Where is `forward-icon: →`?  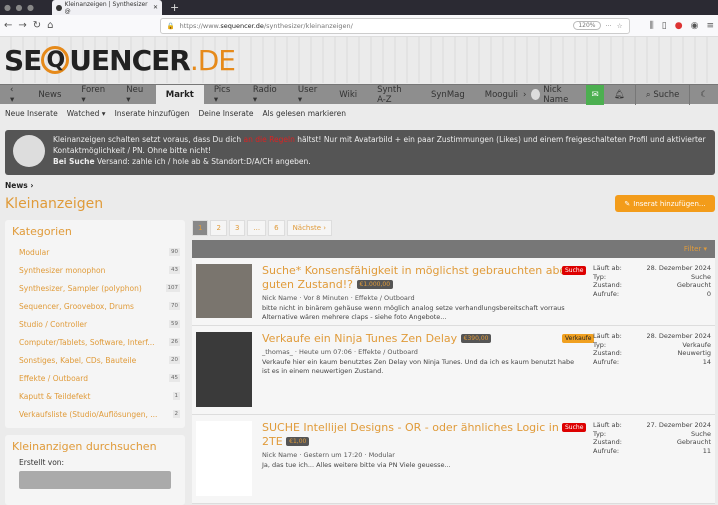 forward-icon: → is located at coordinates (22, 25).